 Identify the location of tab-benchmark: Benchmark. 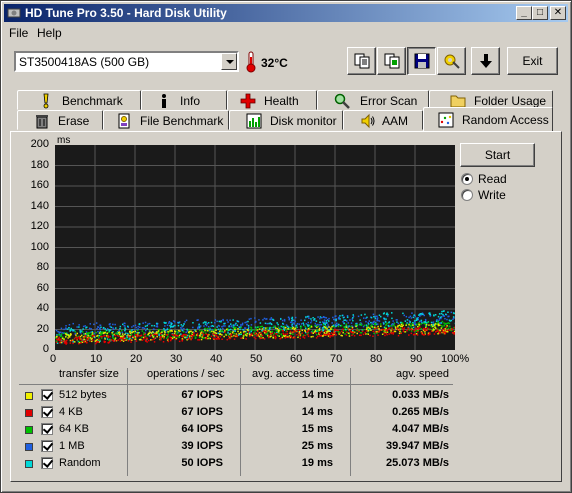
(79, 100).